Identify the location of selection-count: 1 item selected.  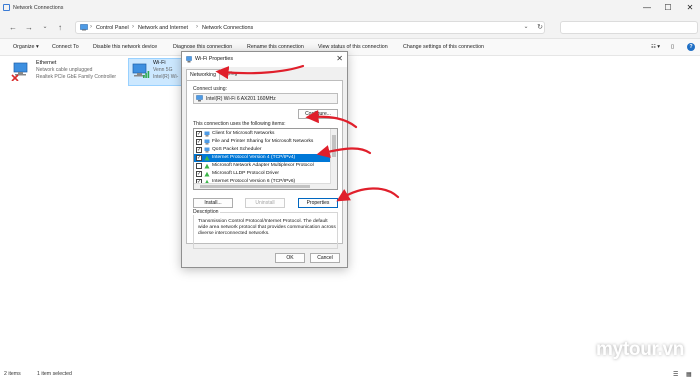
(54, 374).